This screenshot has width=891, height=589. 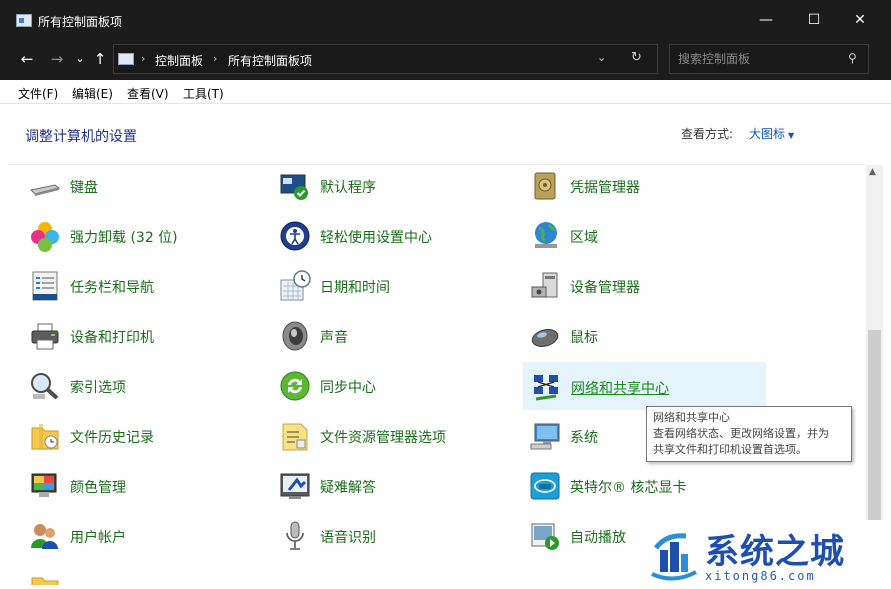 I want to click on item-label: 索引选项, so click(x=98, y=387).